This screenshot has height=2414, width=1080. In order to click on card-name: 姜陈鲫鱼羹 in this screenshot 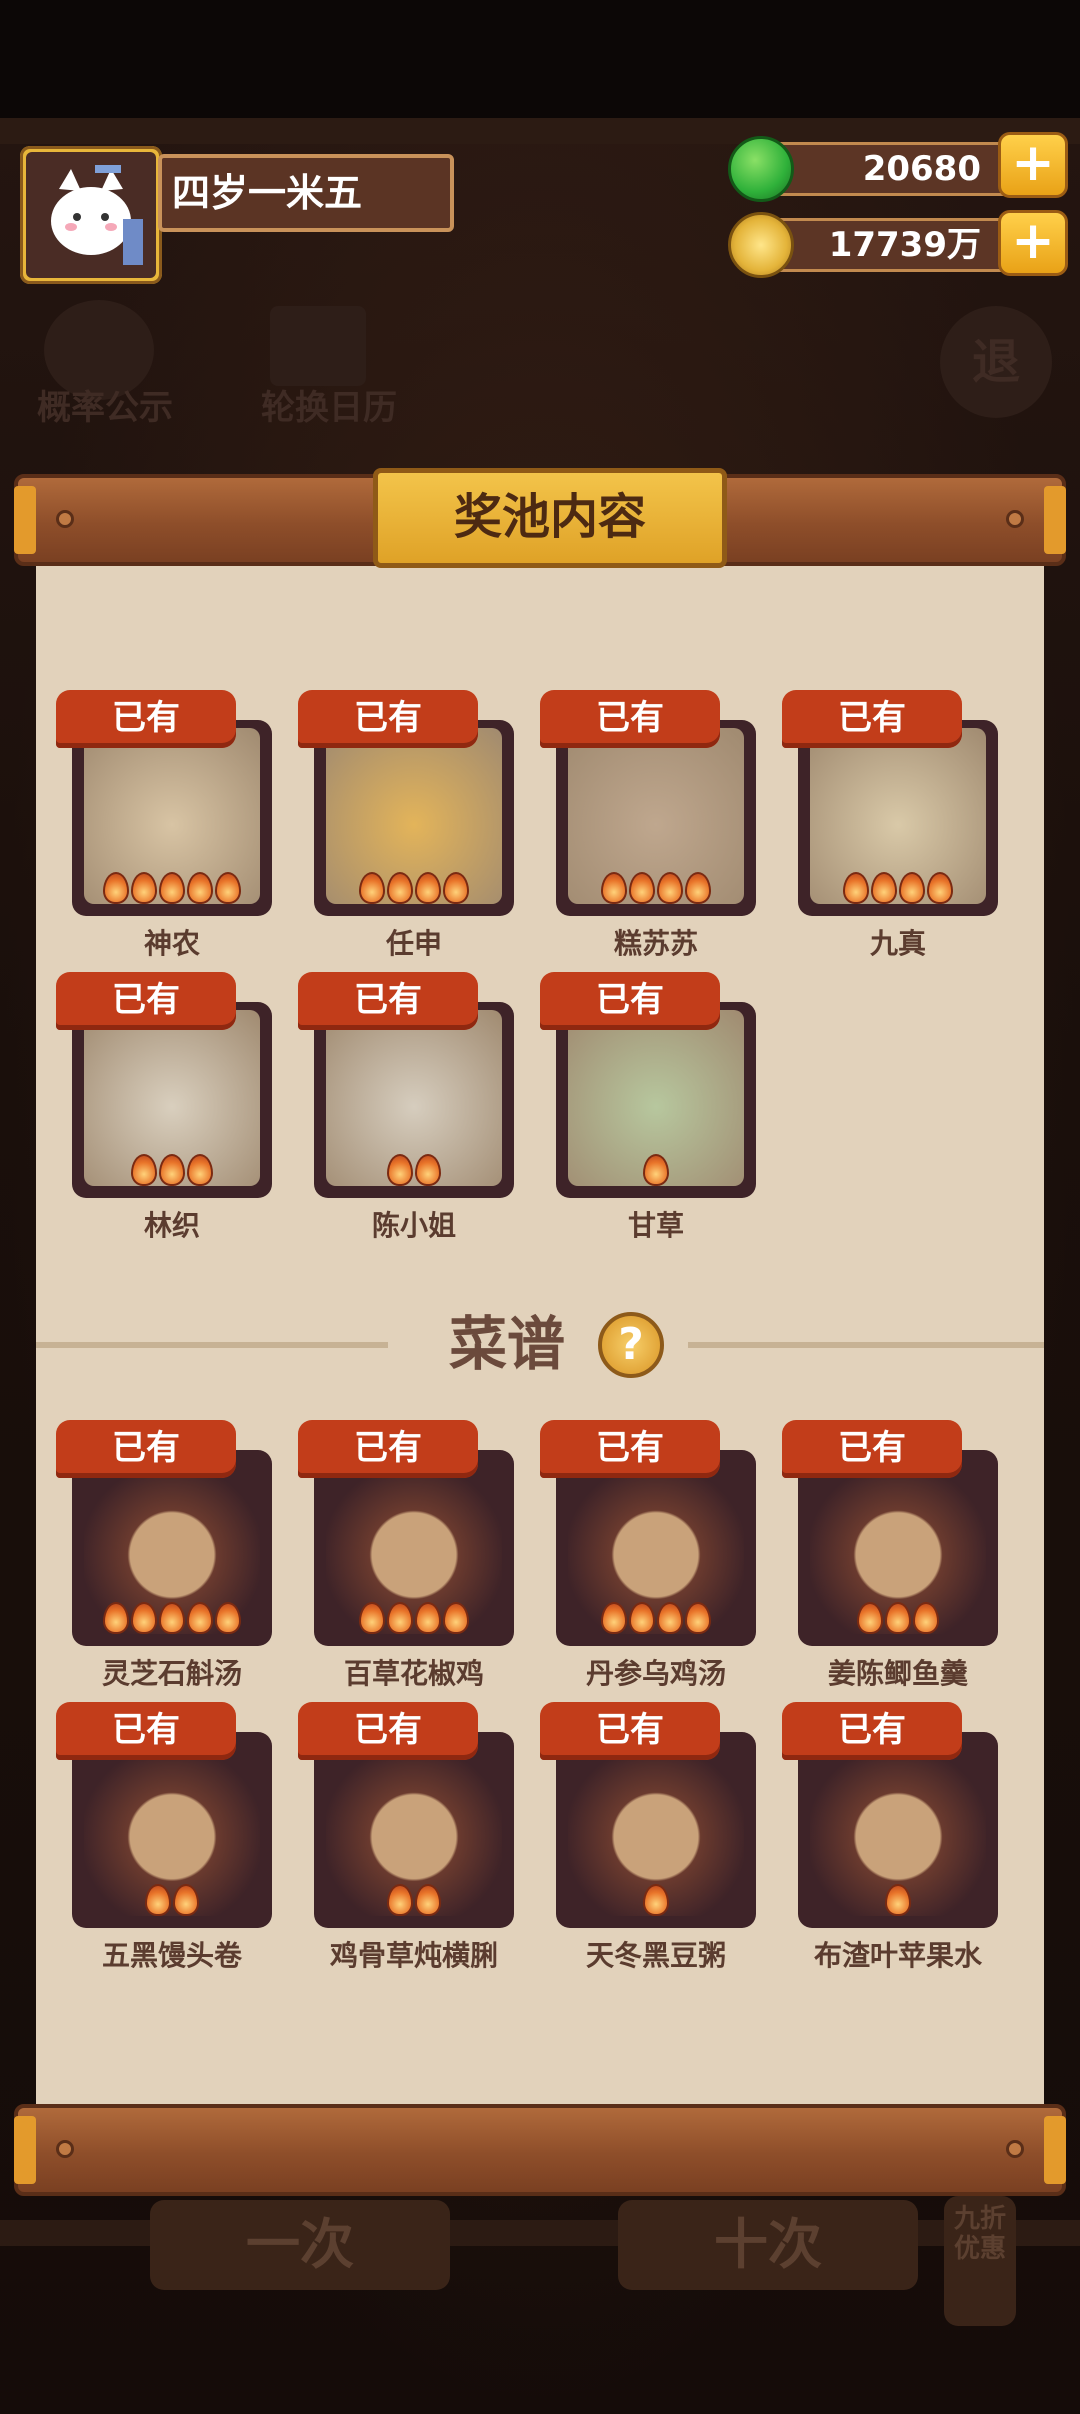, I will do `click(897, 1673)`.